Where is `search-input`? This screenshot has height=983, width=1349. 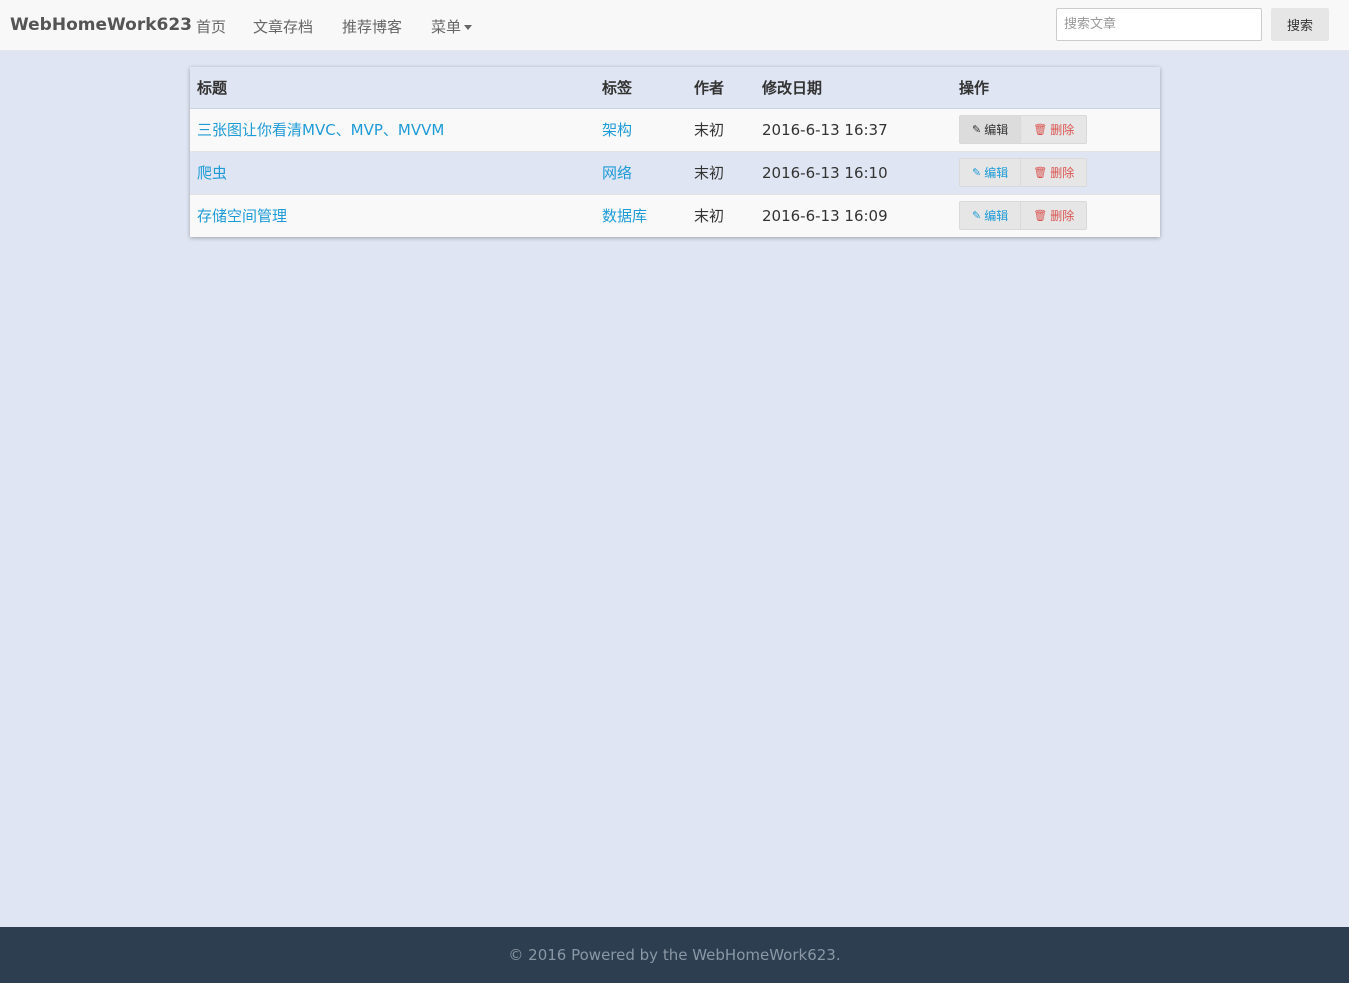 search-input is located at coordinates (1159, 24).